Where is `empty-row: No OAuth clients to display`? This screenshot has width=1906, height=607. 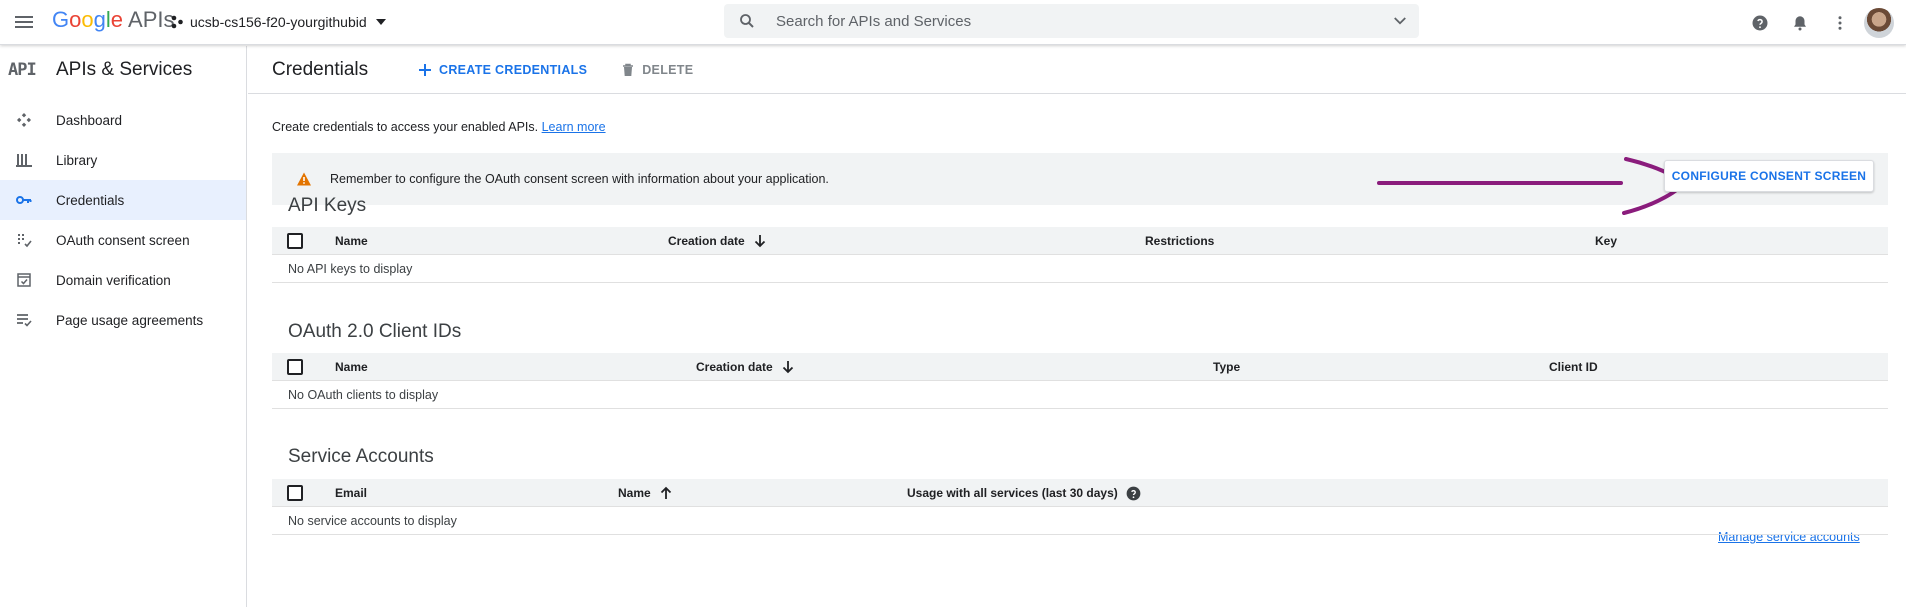 empty-row: No OAuth clients to display is located at coordinates (1080, 395).